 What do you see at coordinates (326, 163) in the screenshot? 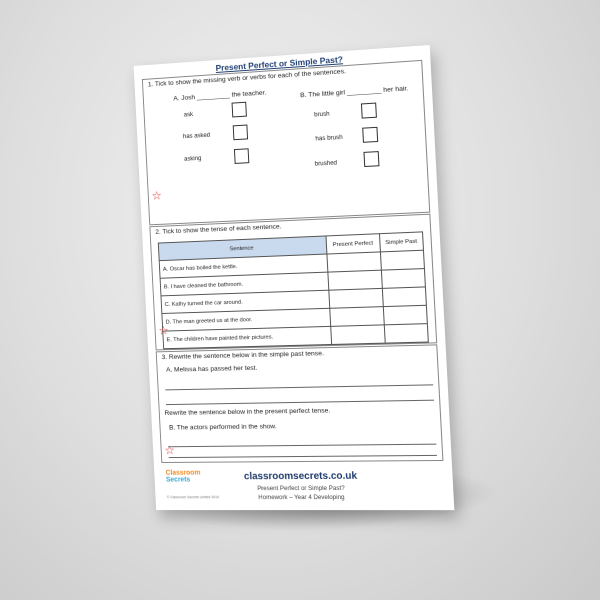
I see `q1-b-option-3: brushed` at bounding box center [326, 163].